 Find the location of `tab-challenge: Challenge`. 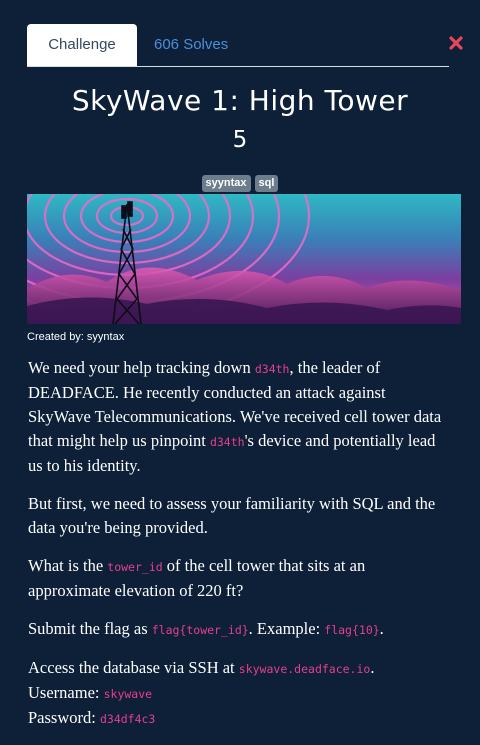

tab-challenge: Challenge is located at coordinates (82, 45).